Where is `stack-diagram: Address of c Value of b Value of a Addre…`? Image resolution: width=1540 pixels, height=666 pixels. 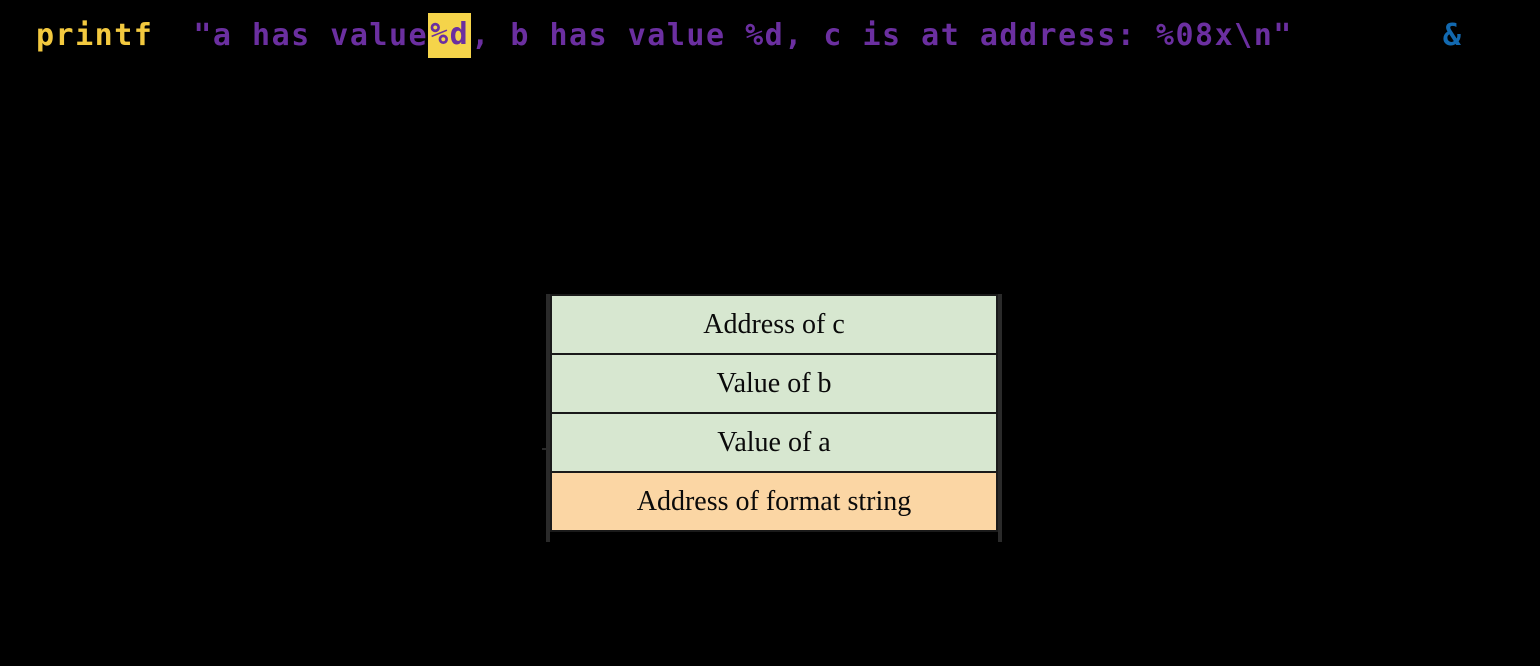 stack-diagram: Address of c Value of b Value of a Addre… is located at coordinates (772, 418).